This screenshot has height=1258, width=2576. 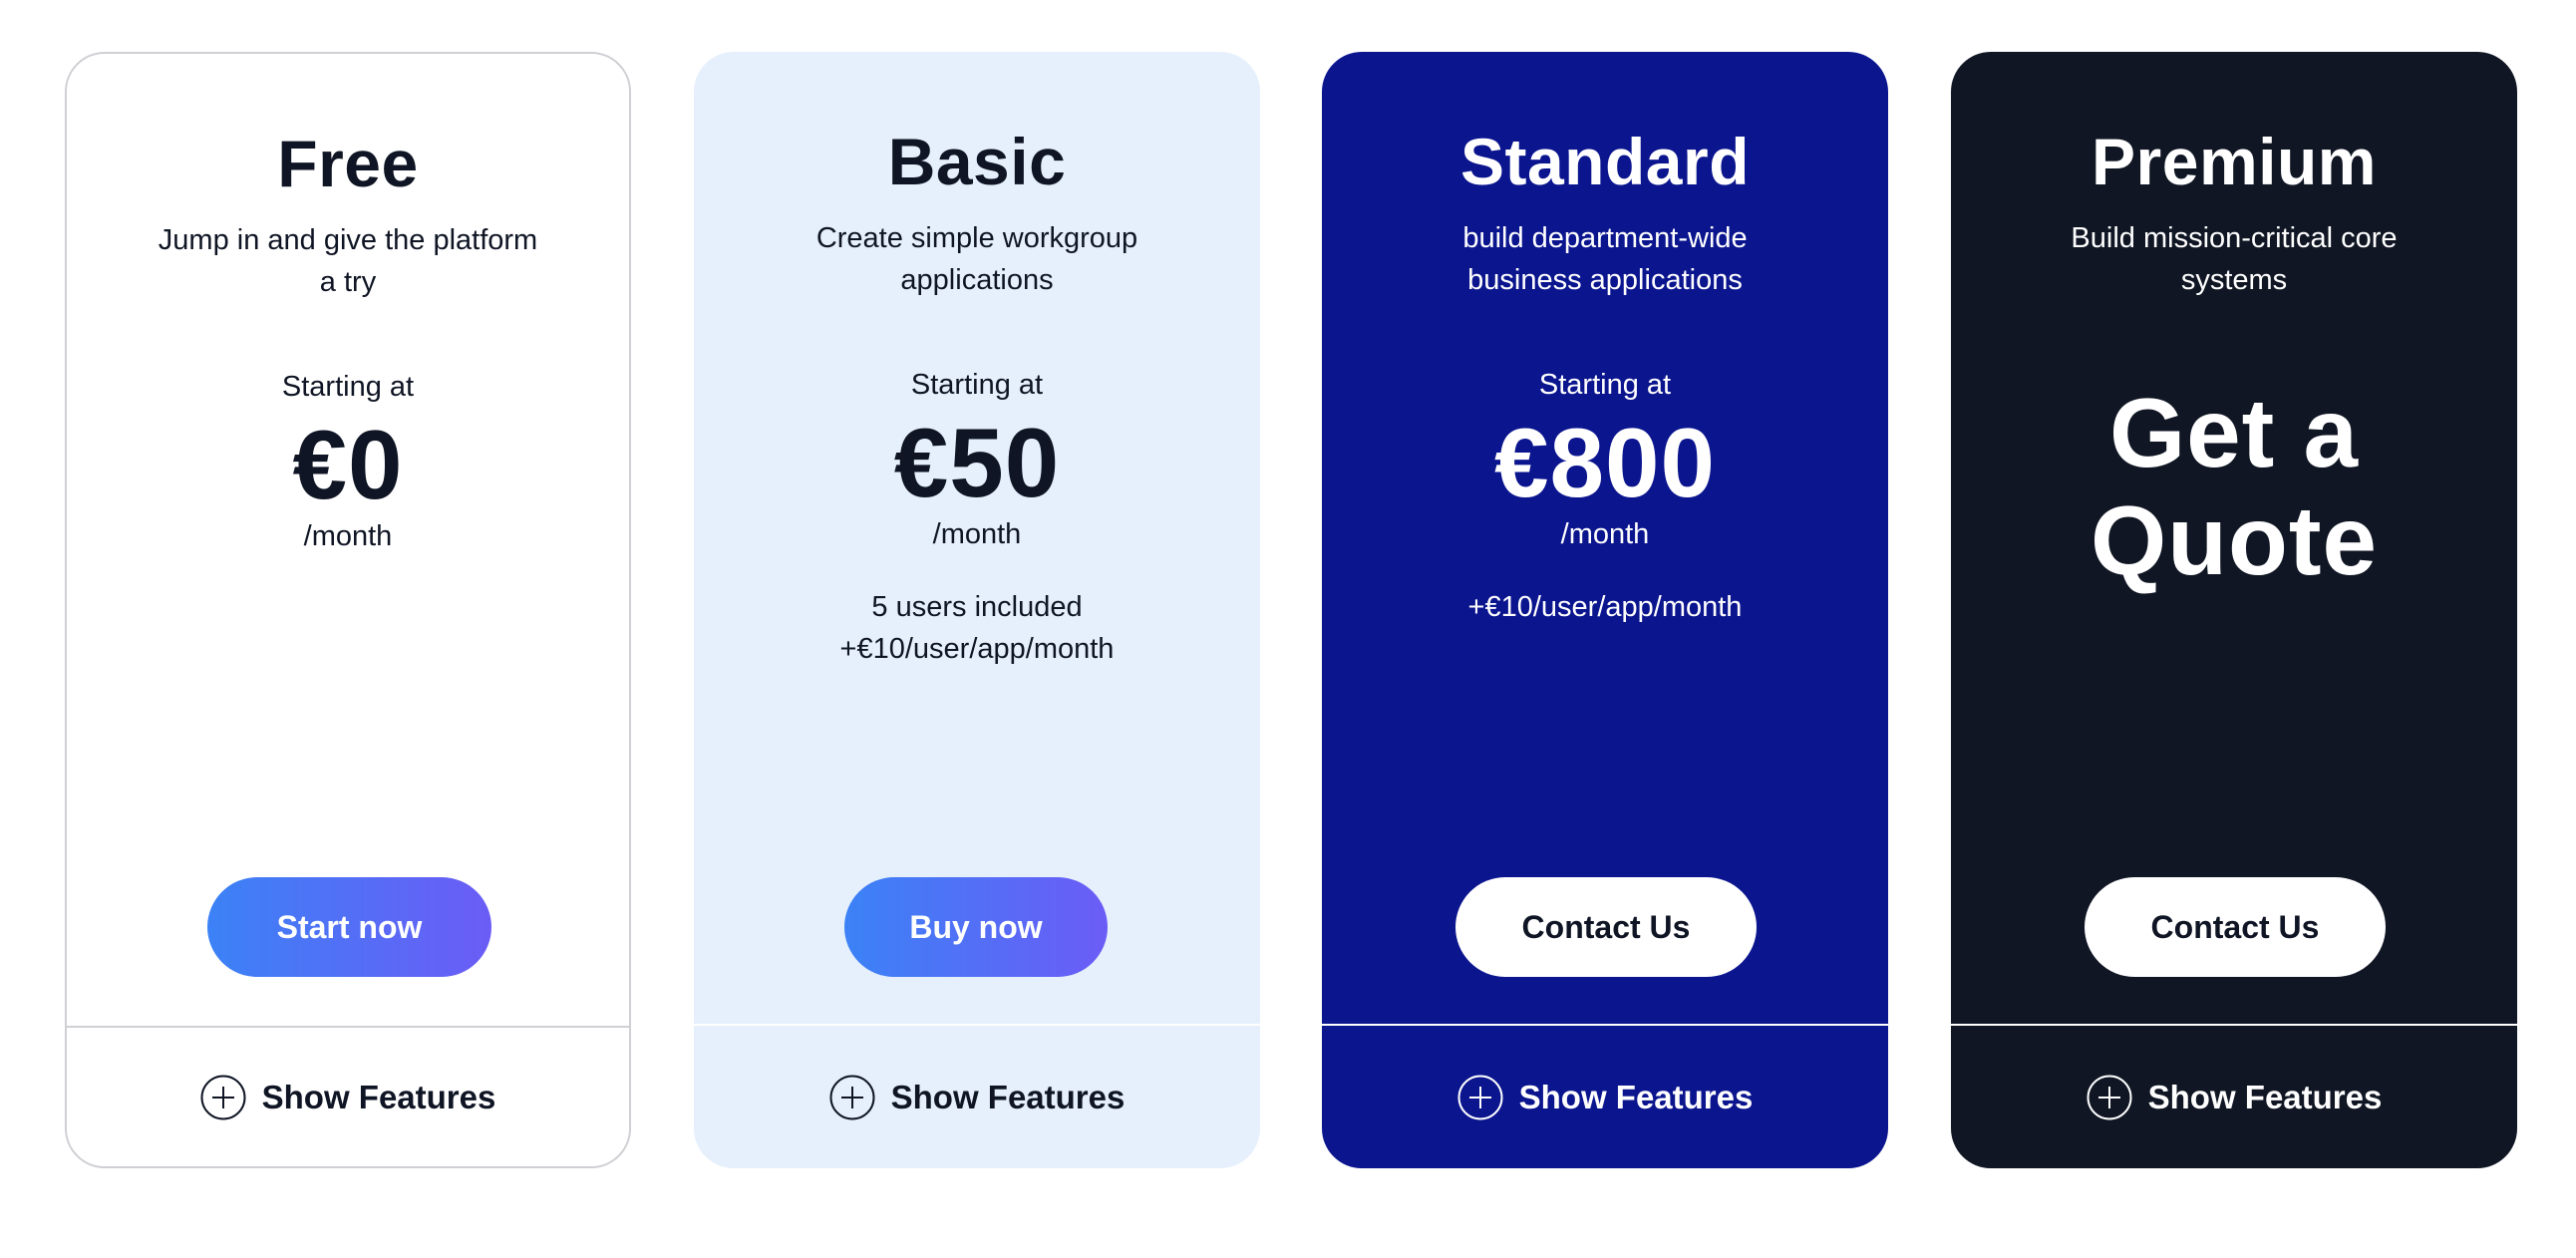 I want to click on plan-note: 5 users included, so click(x=977, y=607).